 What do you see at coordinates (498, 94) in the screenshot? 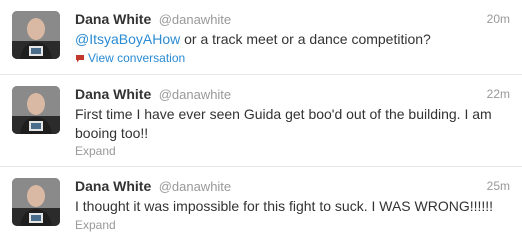
I see `tweet-timestamp: 22m` at bounding box center [498, 94].